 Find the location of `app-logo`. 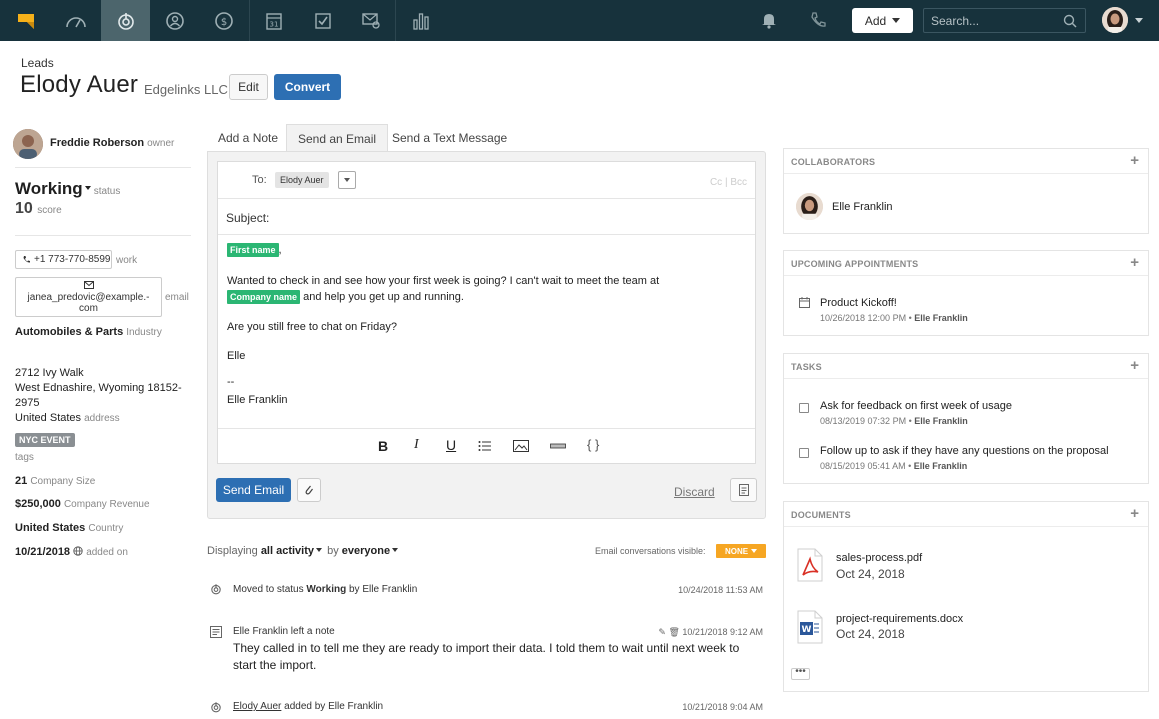

app-logo is located at coordinates (25, 20).